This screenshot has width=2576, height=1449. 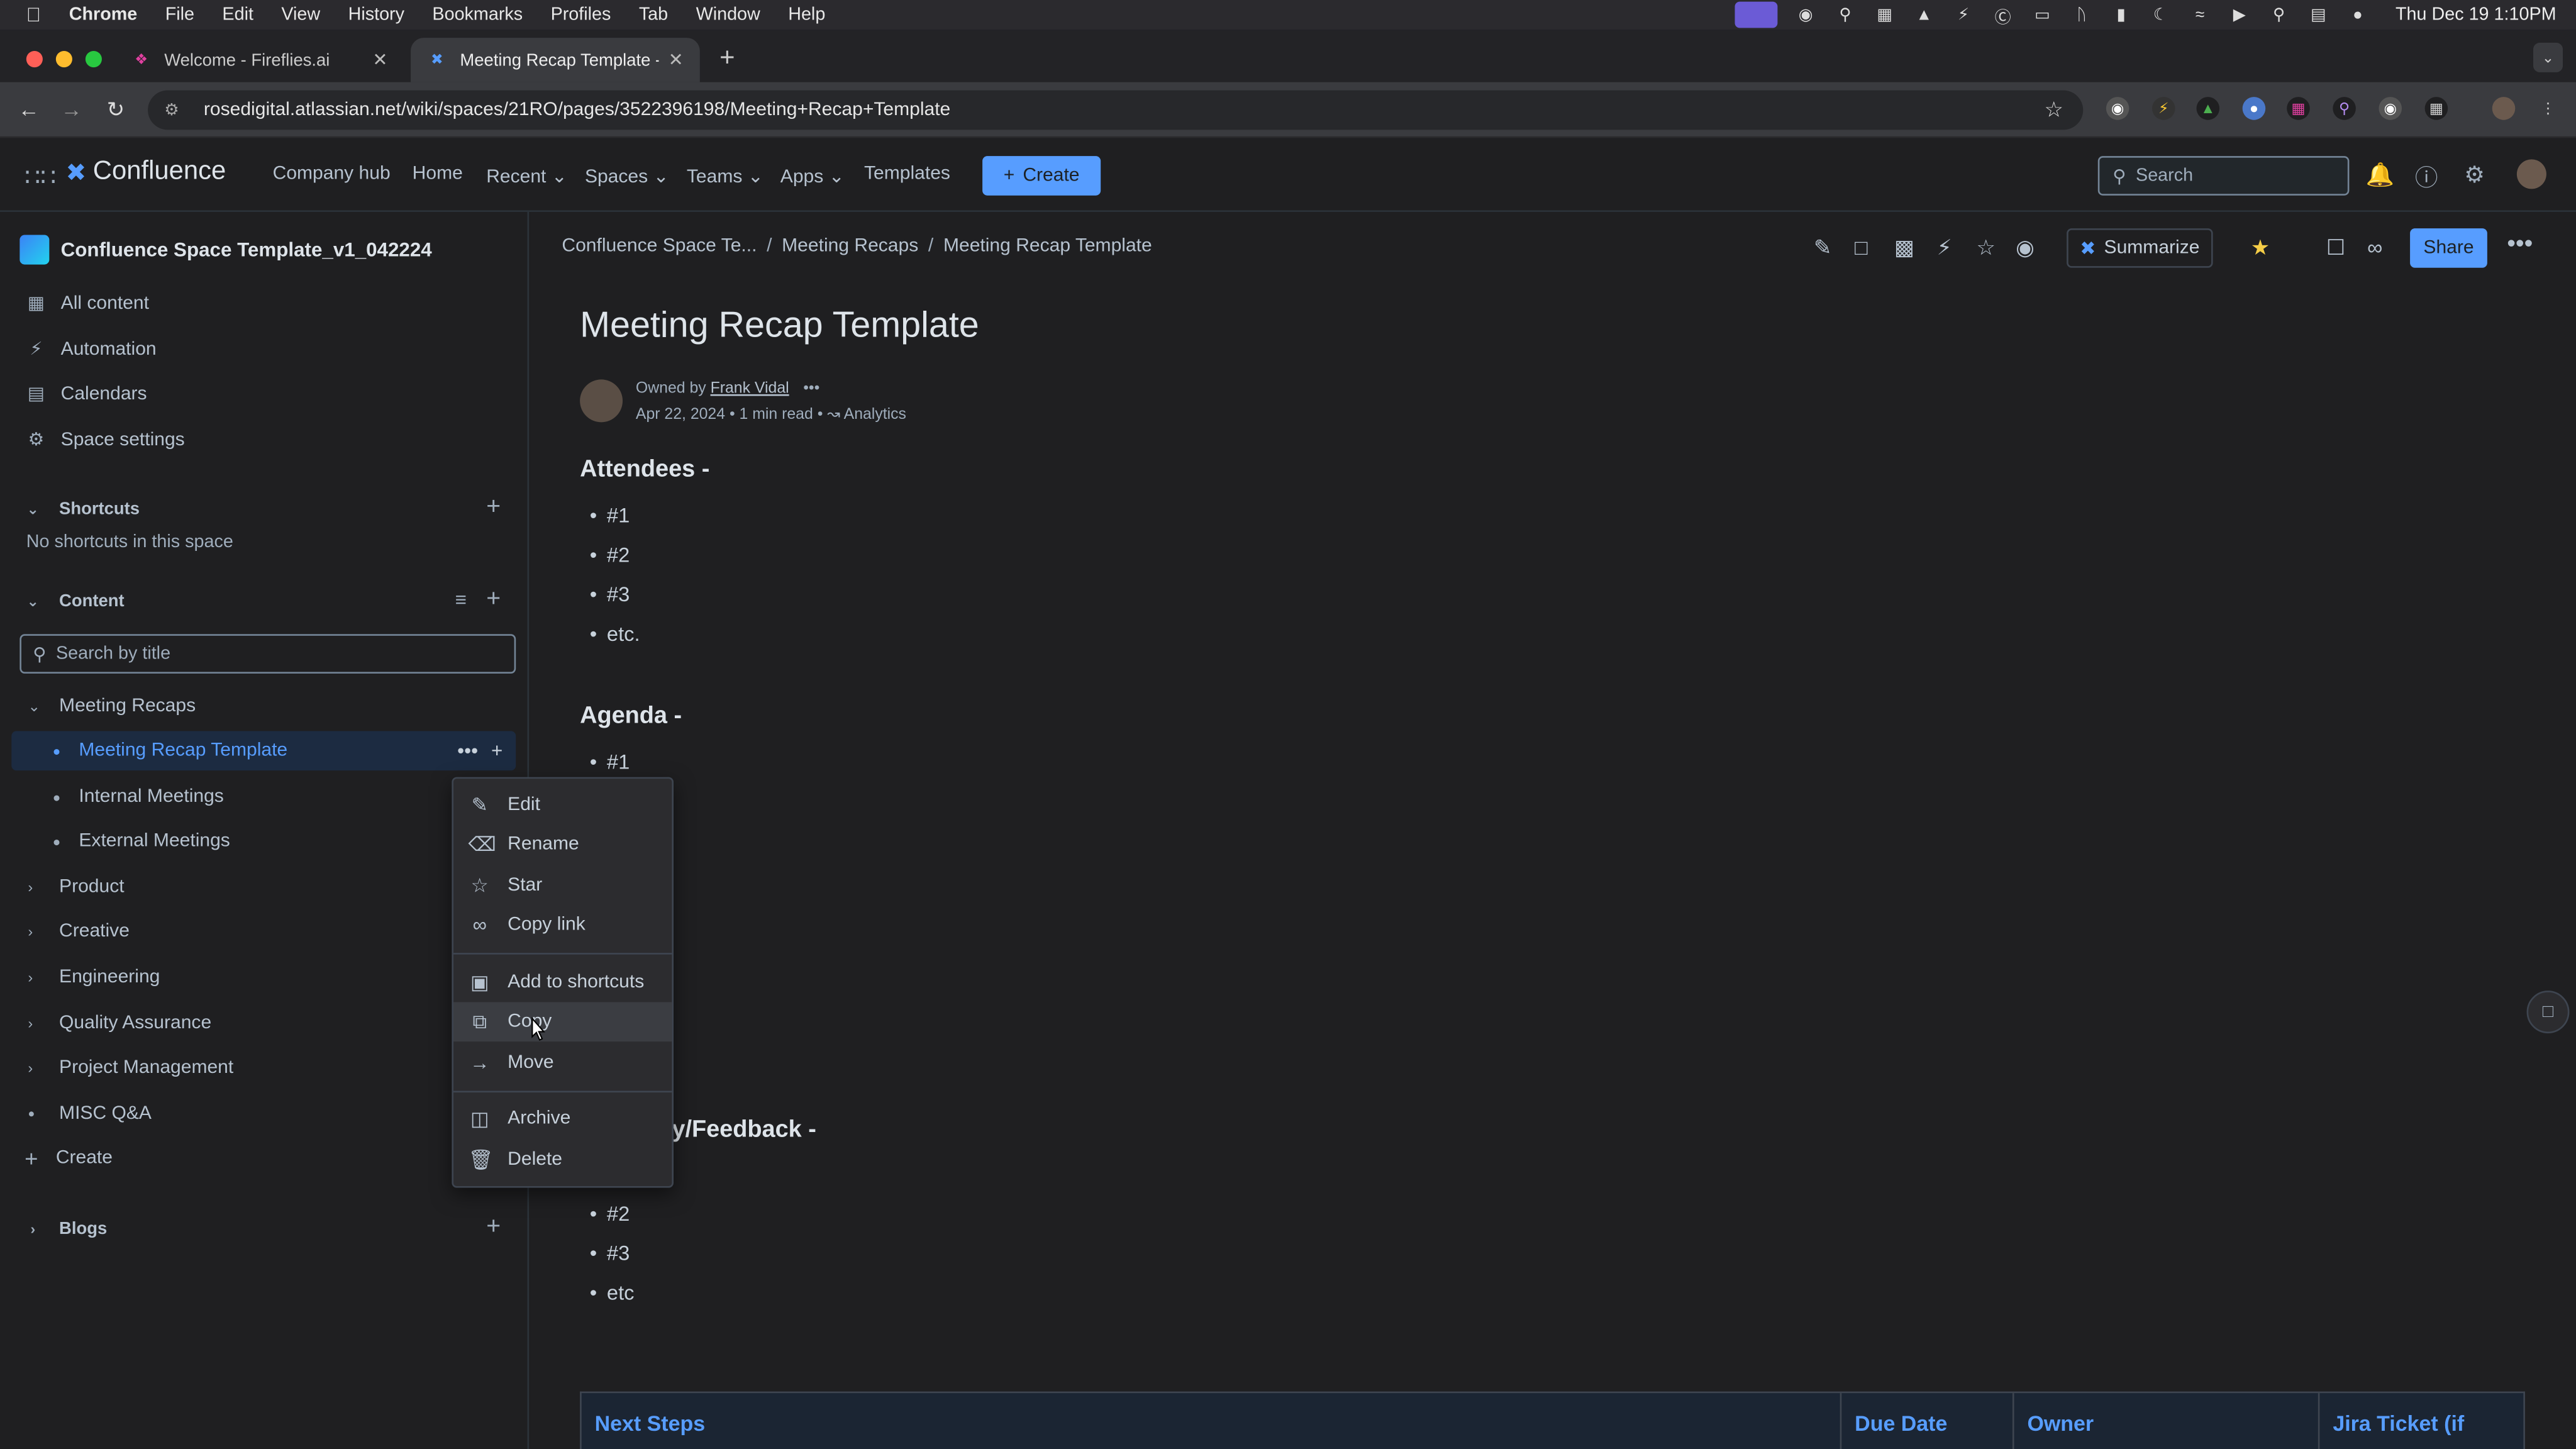 I want to click on menu-item-edit: ✎ Edit, so click(x=562, y=805).